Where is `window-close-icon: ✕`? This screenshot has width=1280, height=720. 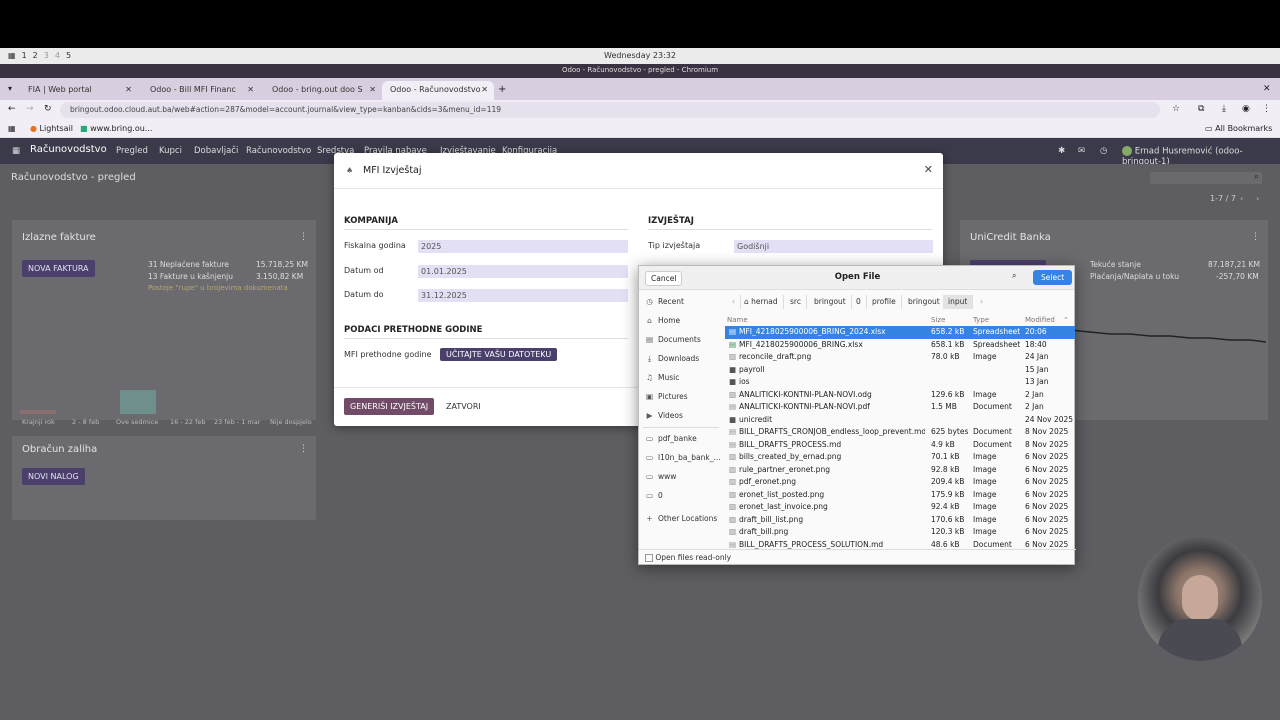 window-close-icon: ✕ is located at coordinates (1267, 89).